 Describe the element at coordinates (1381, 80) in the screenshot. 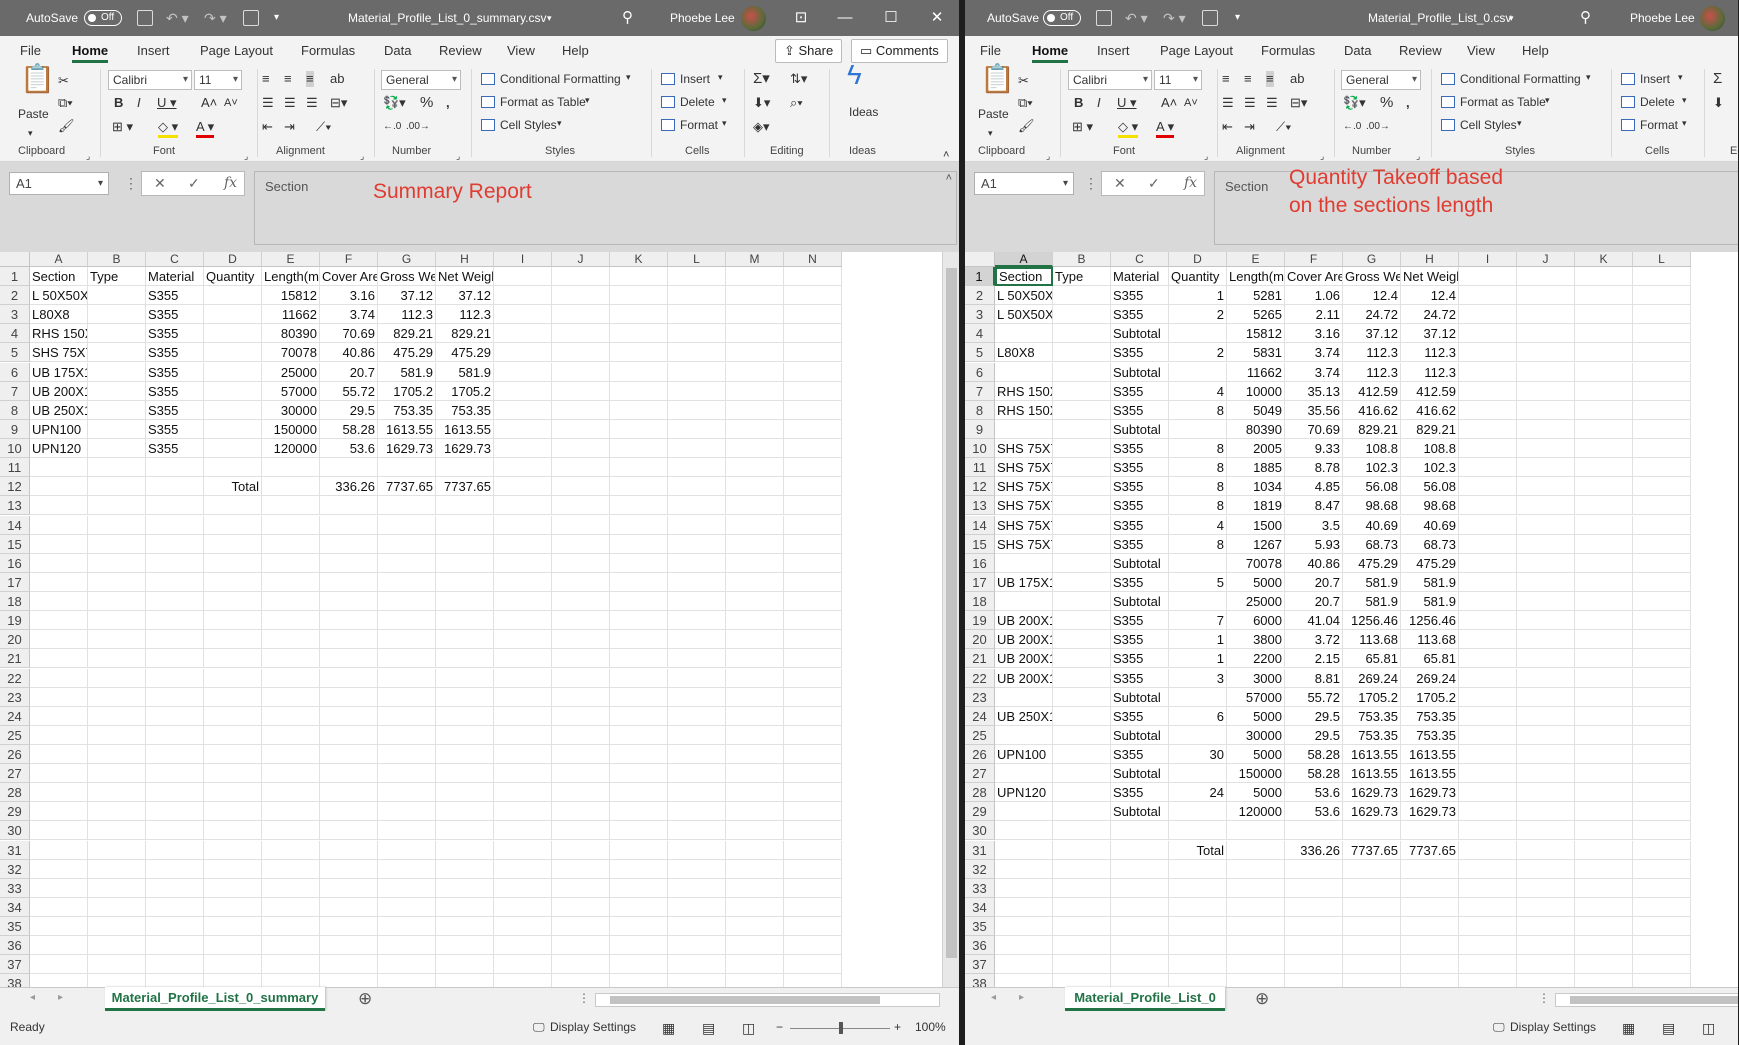

I see `number-format-select: General` at that location.